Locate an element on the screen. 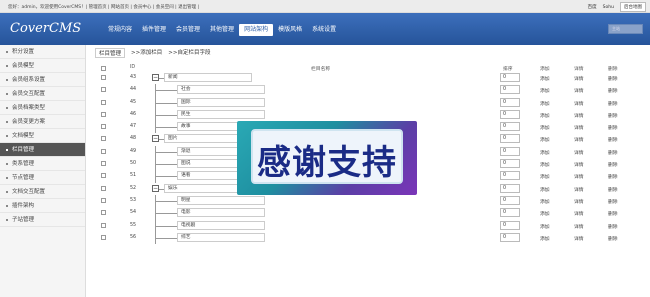 This screenshot has height=297, width=650. sidebar-item: 节点管理 is located at coordinates (42, 178).